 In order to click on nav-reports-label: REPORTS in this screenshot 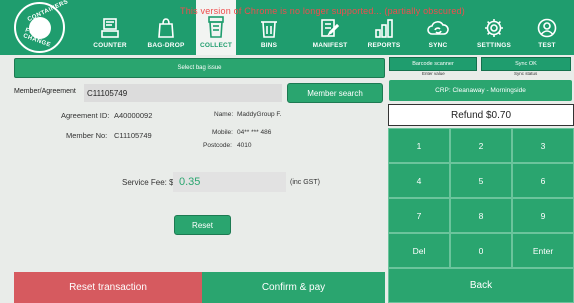, I will do `click(384, 45)`.